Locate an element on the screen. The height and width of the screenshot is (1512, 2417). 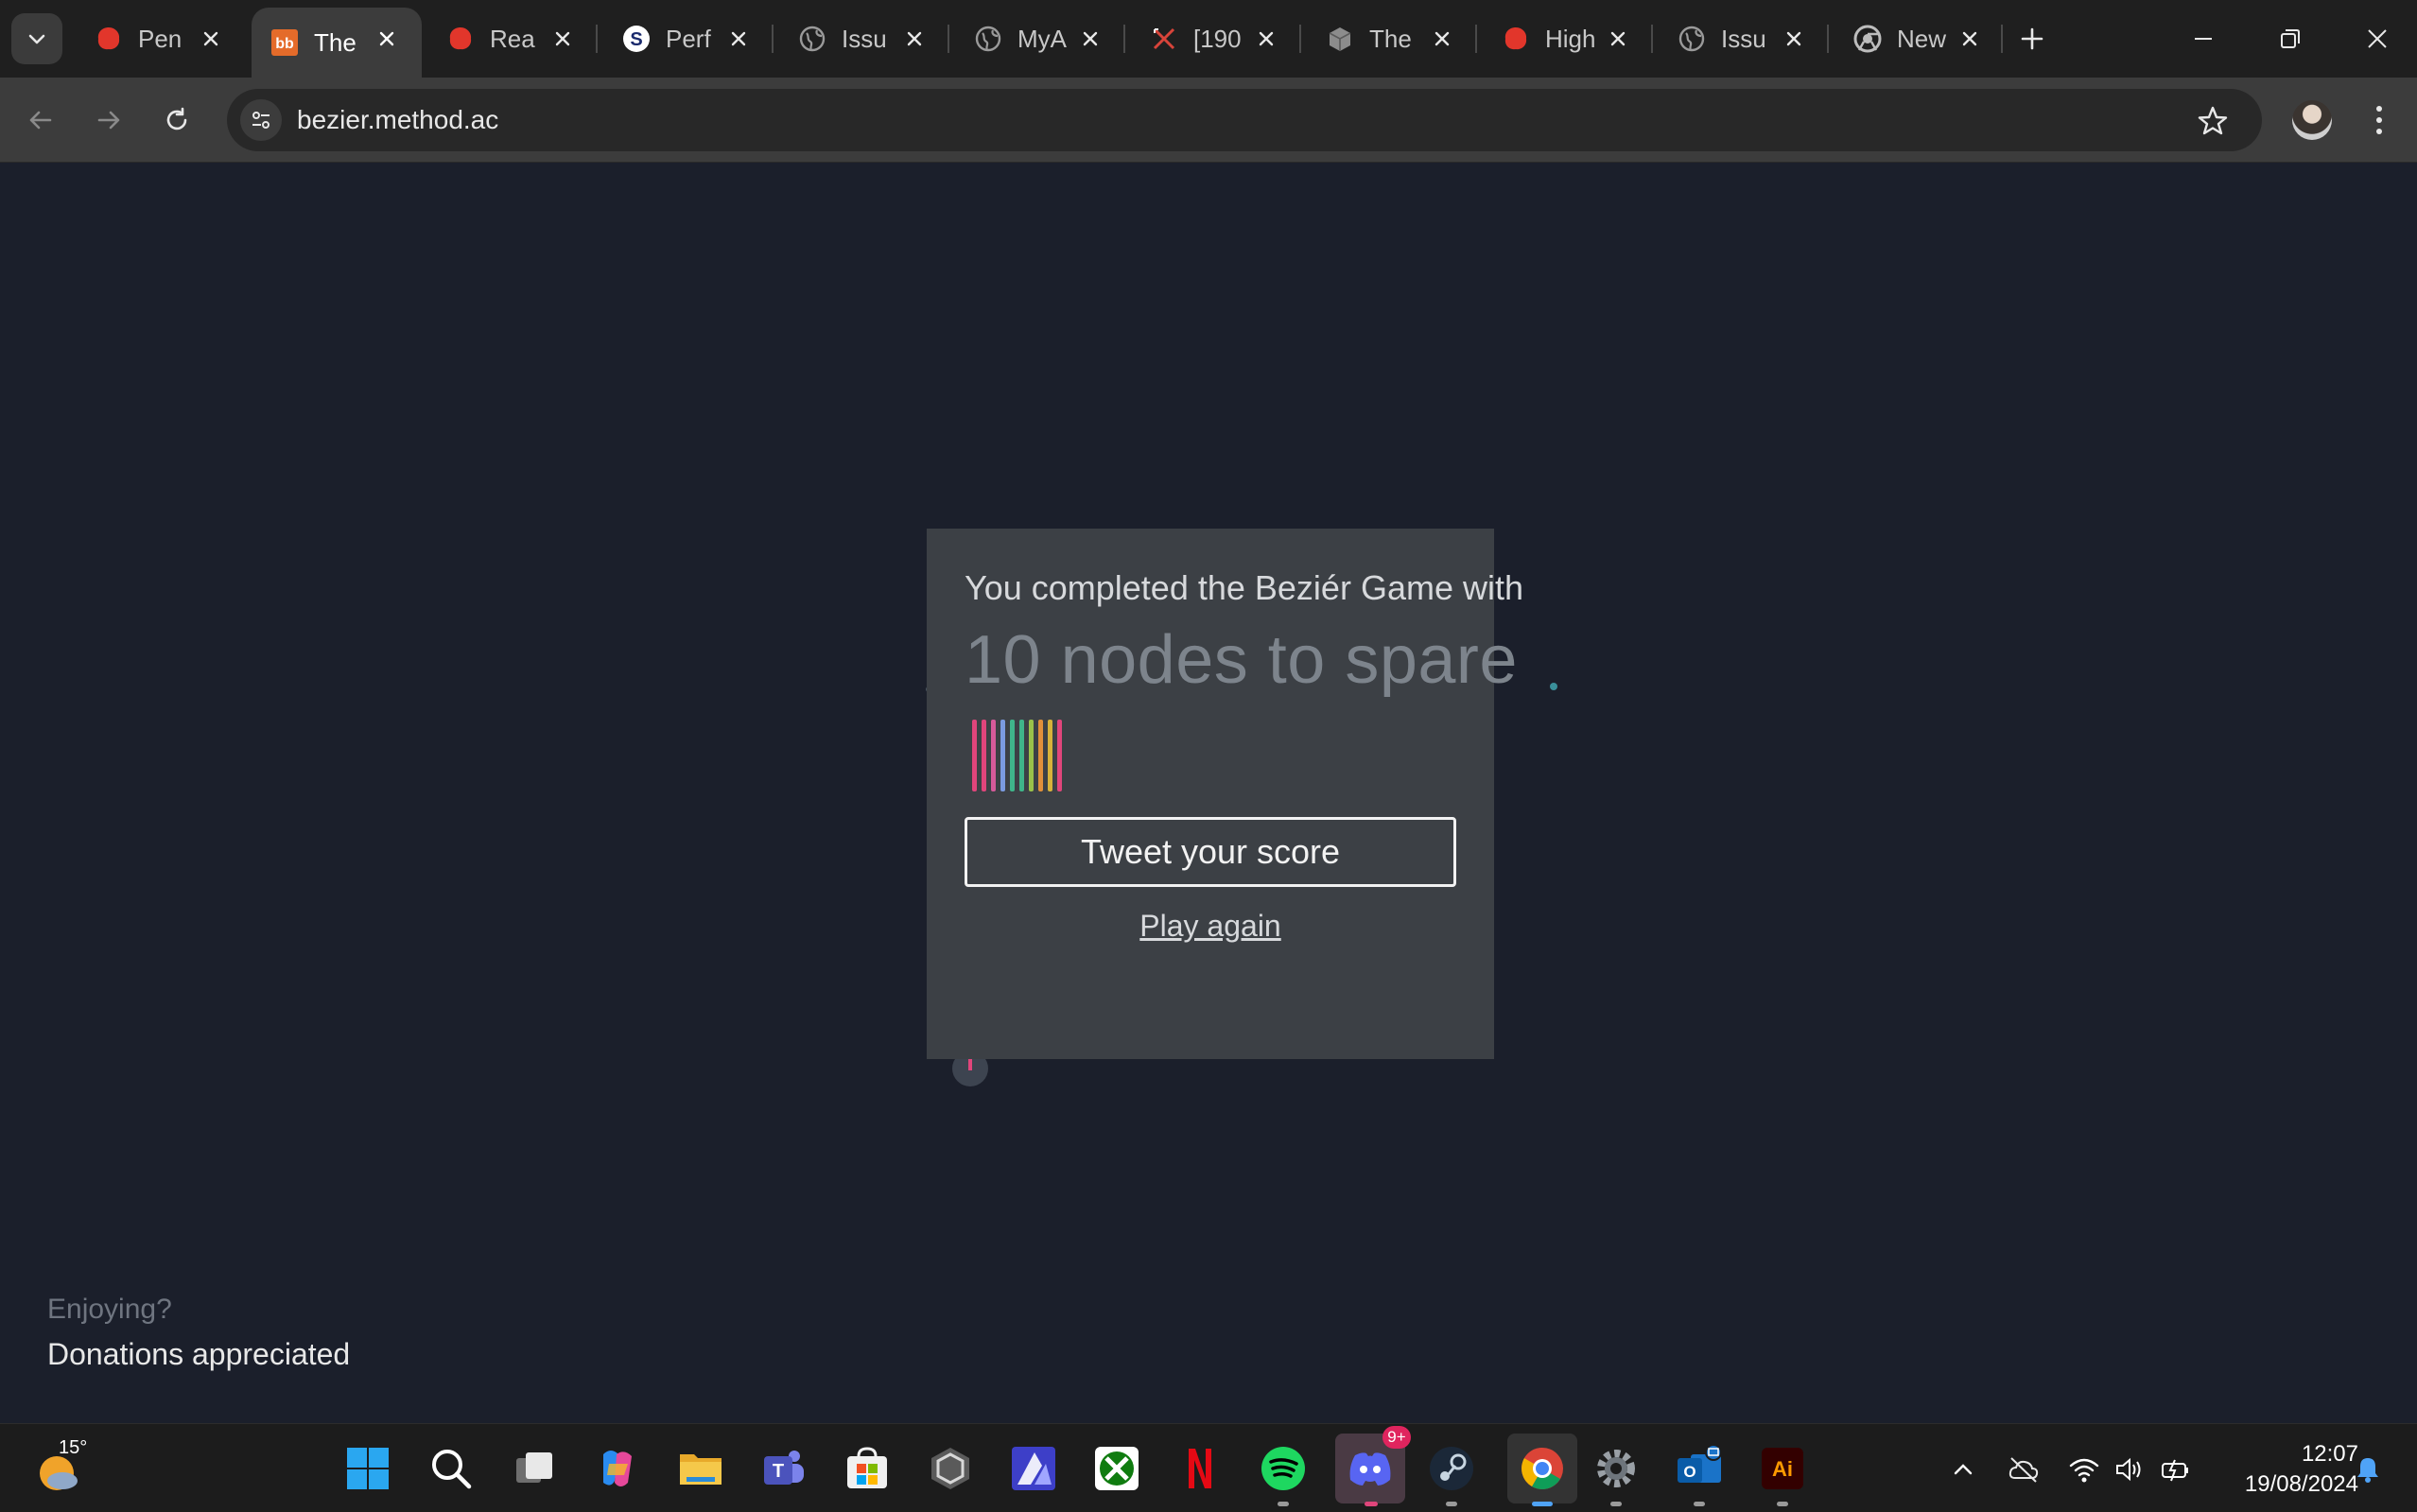
steam-icon is located at coordinates (1451, 1468).